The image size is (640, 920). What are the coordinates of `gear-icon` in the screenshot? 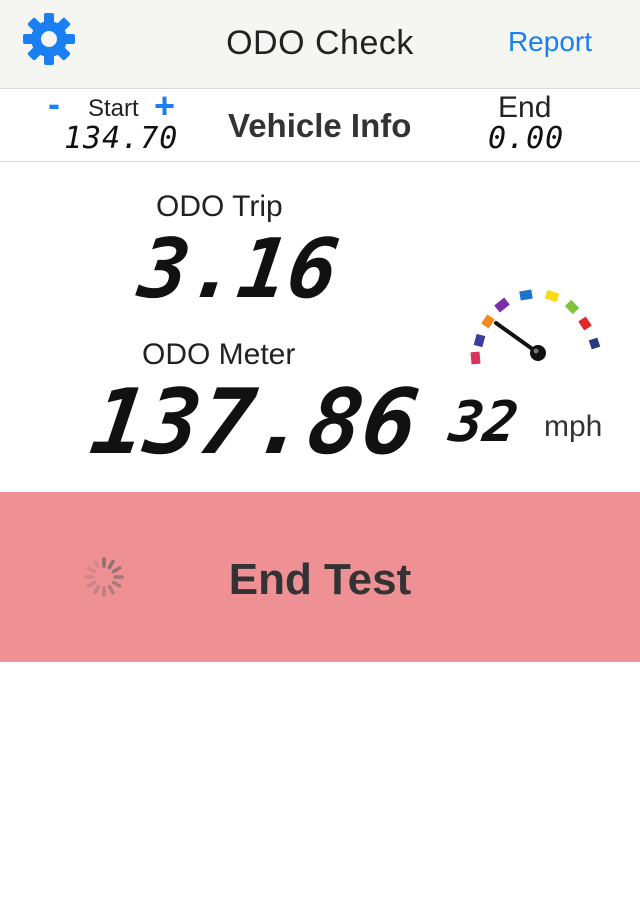 It's located at (49, 39).